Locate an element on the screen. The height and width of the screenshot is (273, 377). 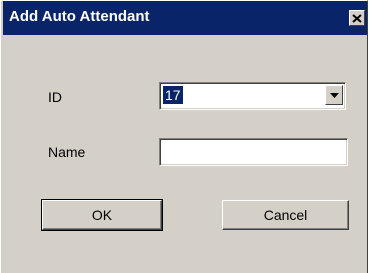
name-input is located at coordinates (253, 152).